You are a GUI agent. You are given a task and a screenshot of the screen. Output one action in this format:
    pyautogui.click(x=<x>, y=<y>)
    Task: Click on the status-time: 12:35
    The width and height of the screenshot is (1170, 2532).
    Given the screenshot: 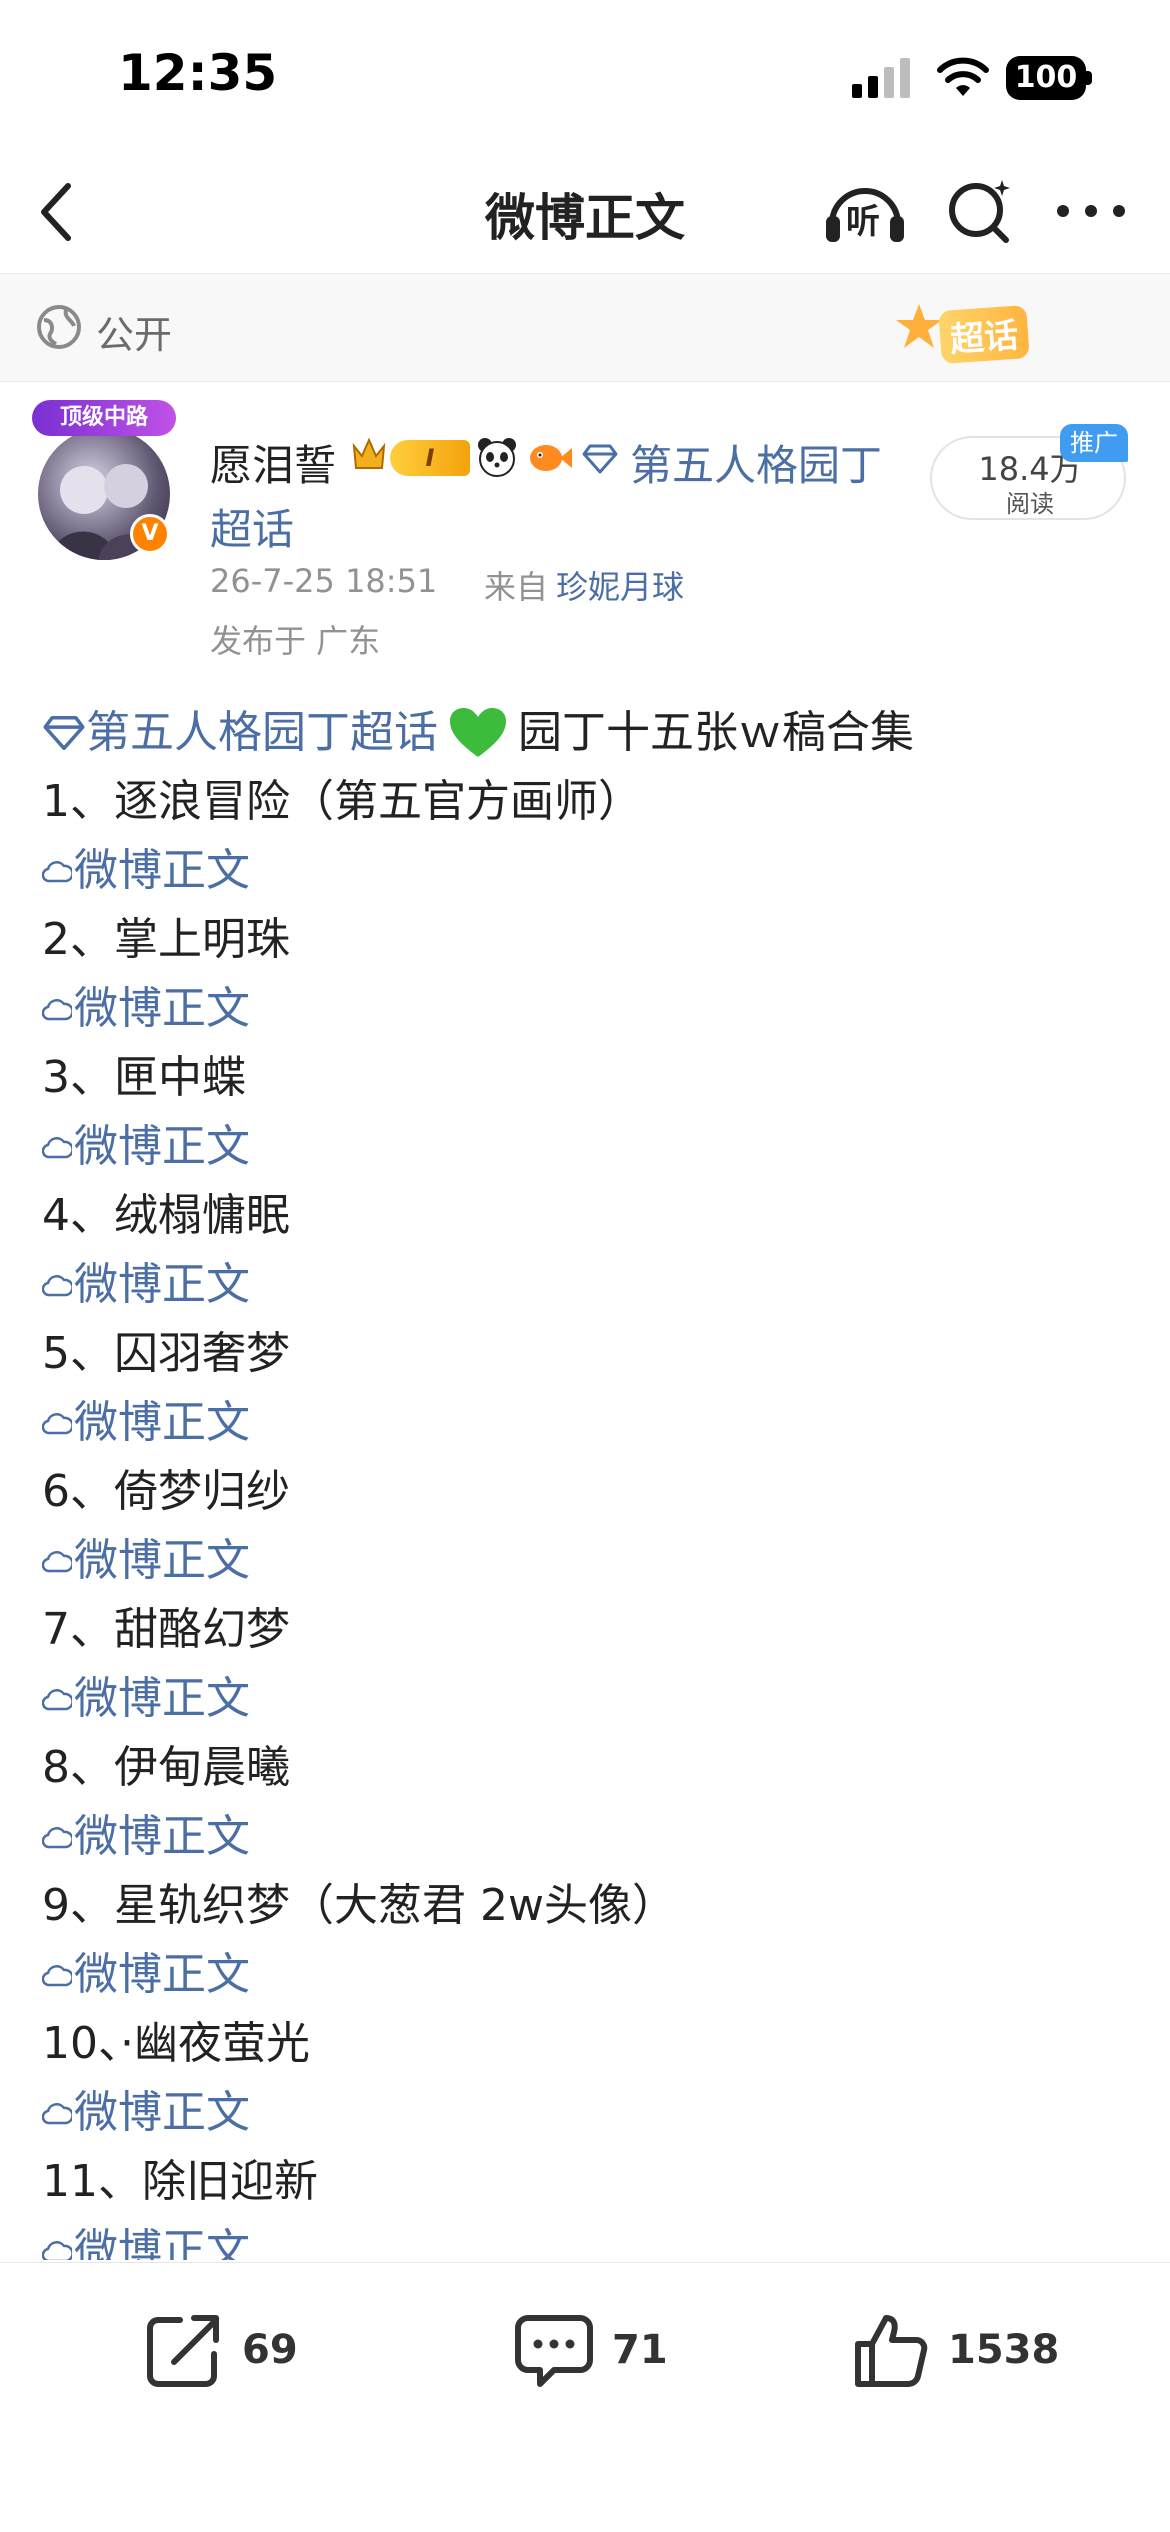 What is the action you would take?
    pyautogui.click(x=198, y=73)
    